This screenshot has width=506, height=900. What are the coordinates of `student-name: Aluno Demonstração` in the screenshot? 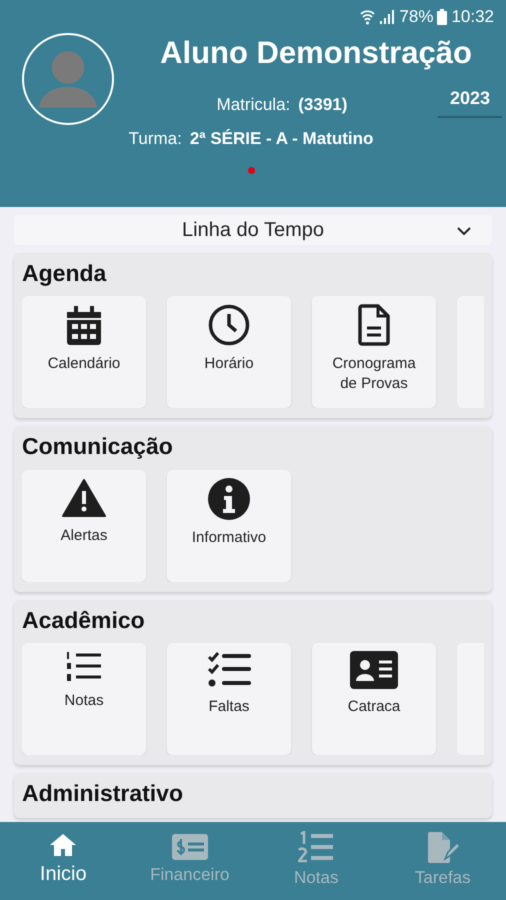 It's located at (316, 53).